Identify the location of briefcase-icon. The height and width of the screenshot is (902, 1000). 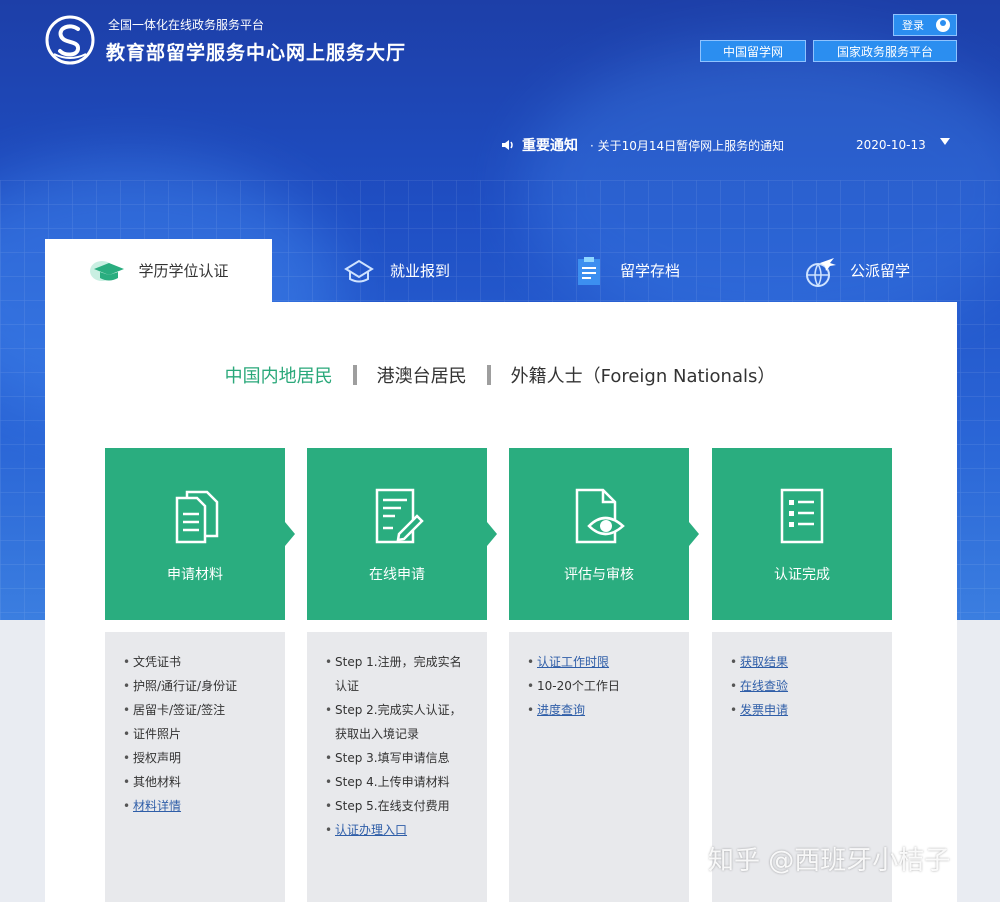
(359, 270).